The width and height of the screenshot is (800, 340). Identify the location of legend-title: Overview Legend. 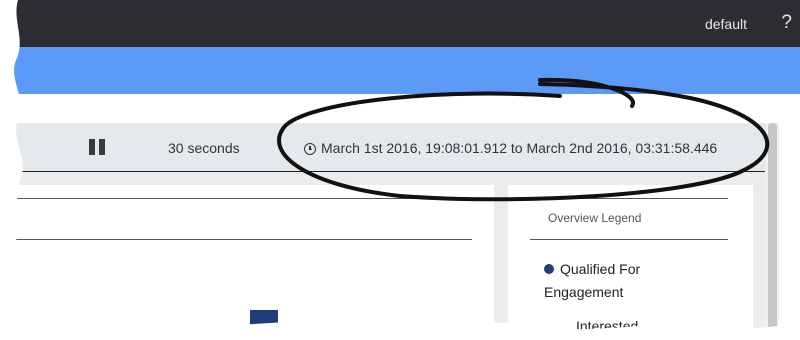
(595, 218).